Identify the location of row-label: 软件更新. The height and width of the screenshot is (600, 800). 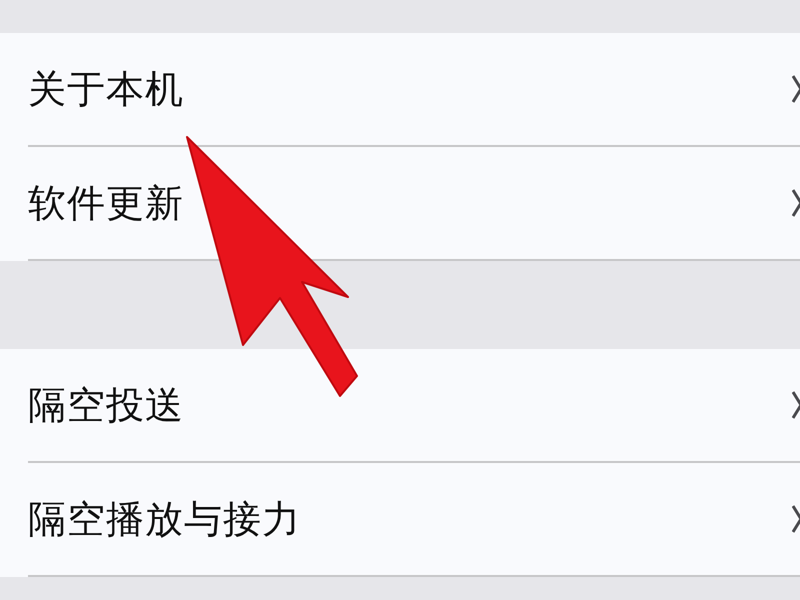
(106, 203).